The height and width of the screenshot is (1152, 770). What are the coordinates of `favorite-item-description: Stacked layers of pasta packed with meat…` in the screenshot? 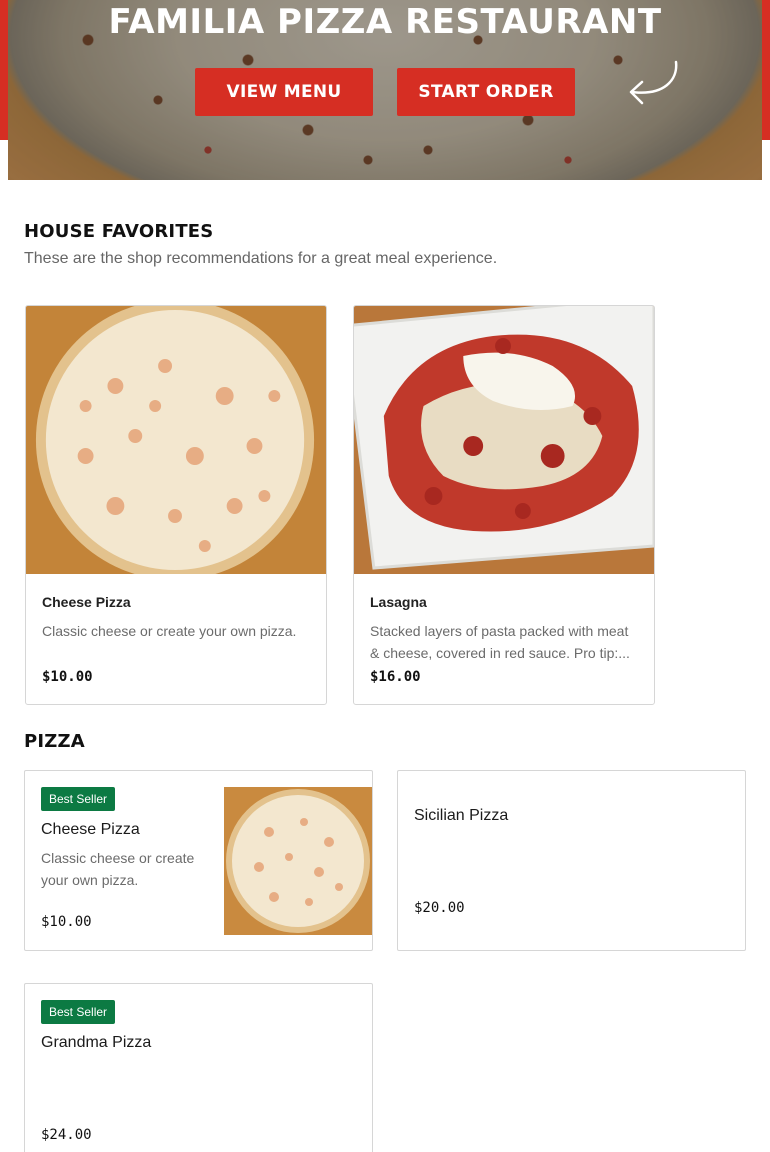 It's located at (500, 642).